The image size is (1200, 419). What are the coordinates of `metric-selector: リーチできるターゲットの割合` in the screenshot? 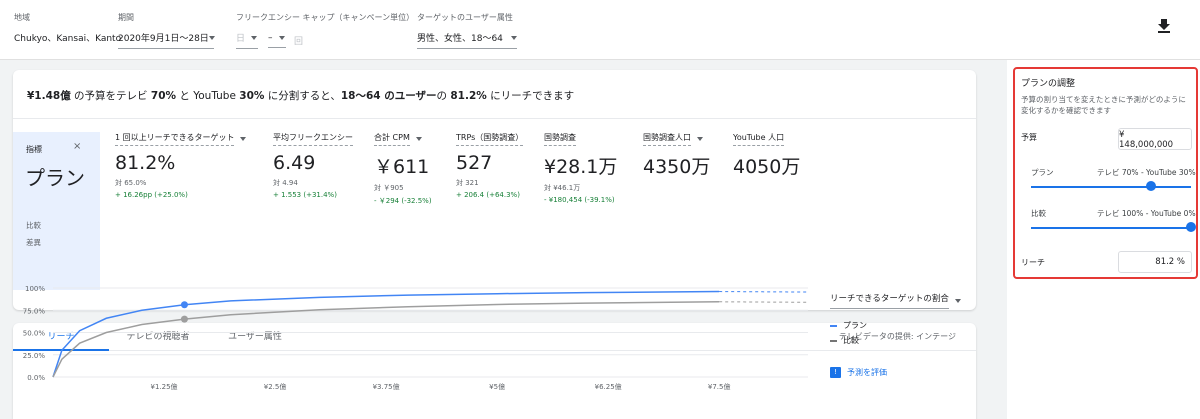 It's located at (895, 300).